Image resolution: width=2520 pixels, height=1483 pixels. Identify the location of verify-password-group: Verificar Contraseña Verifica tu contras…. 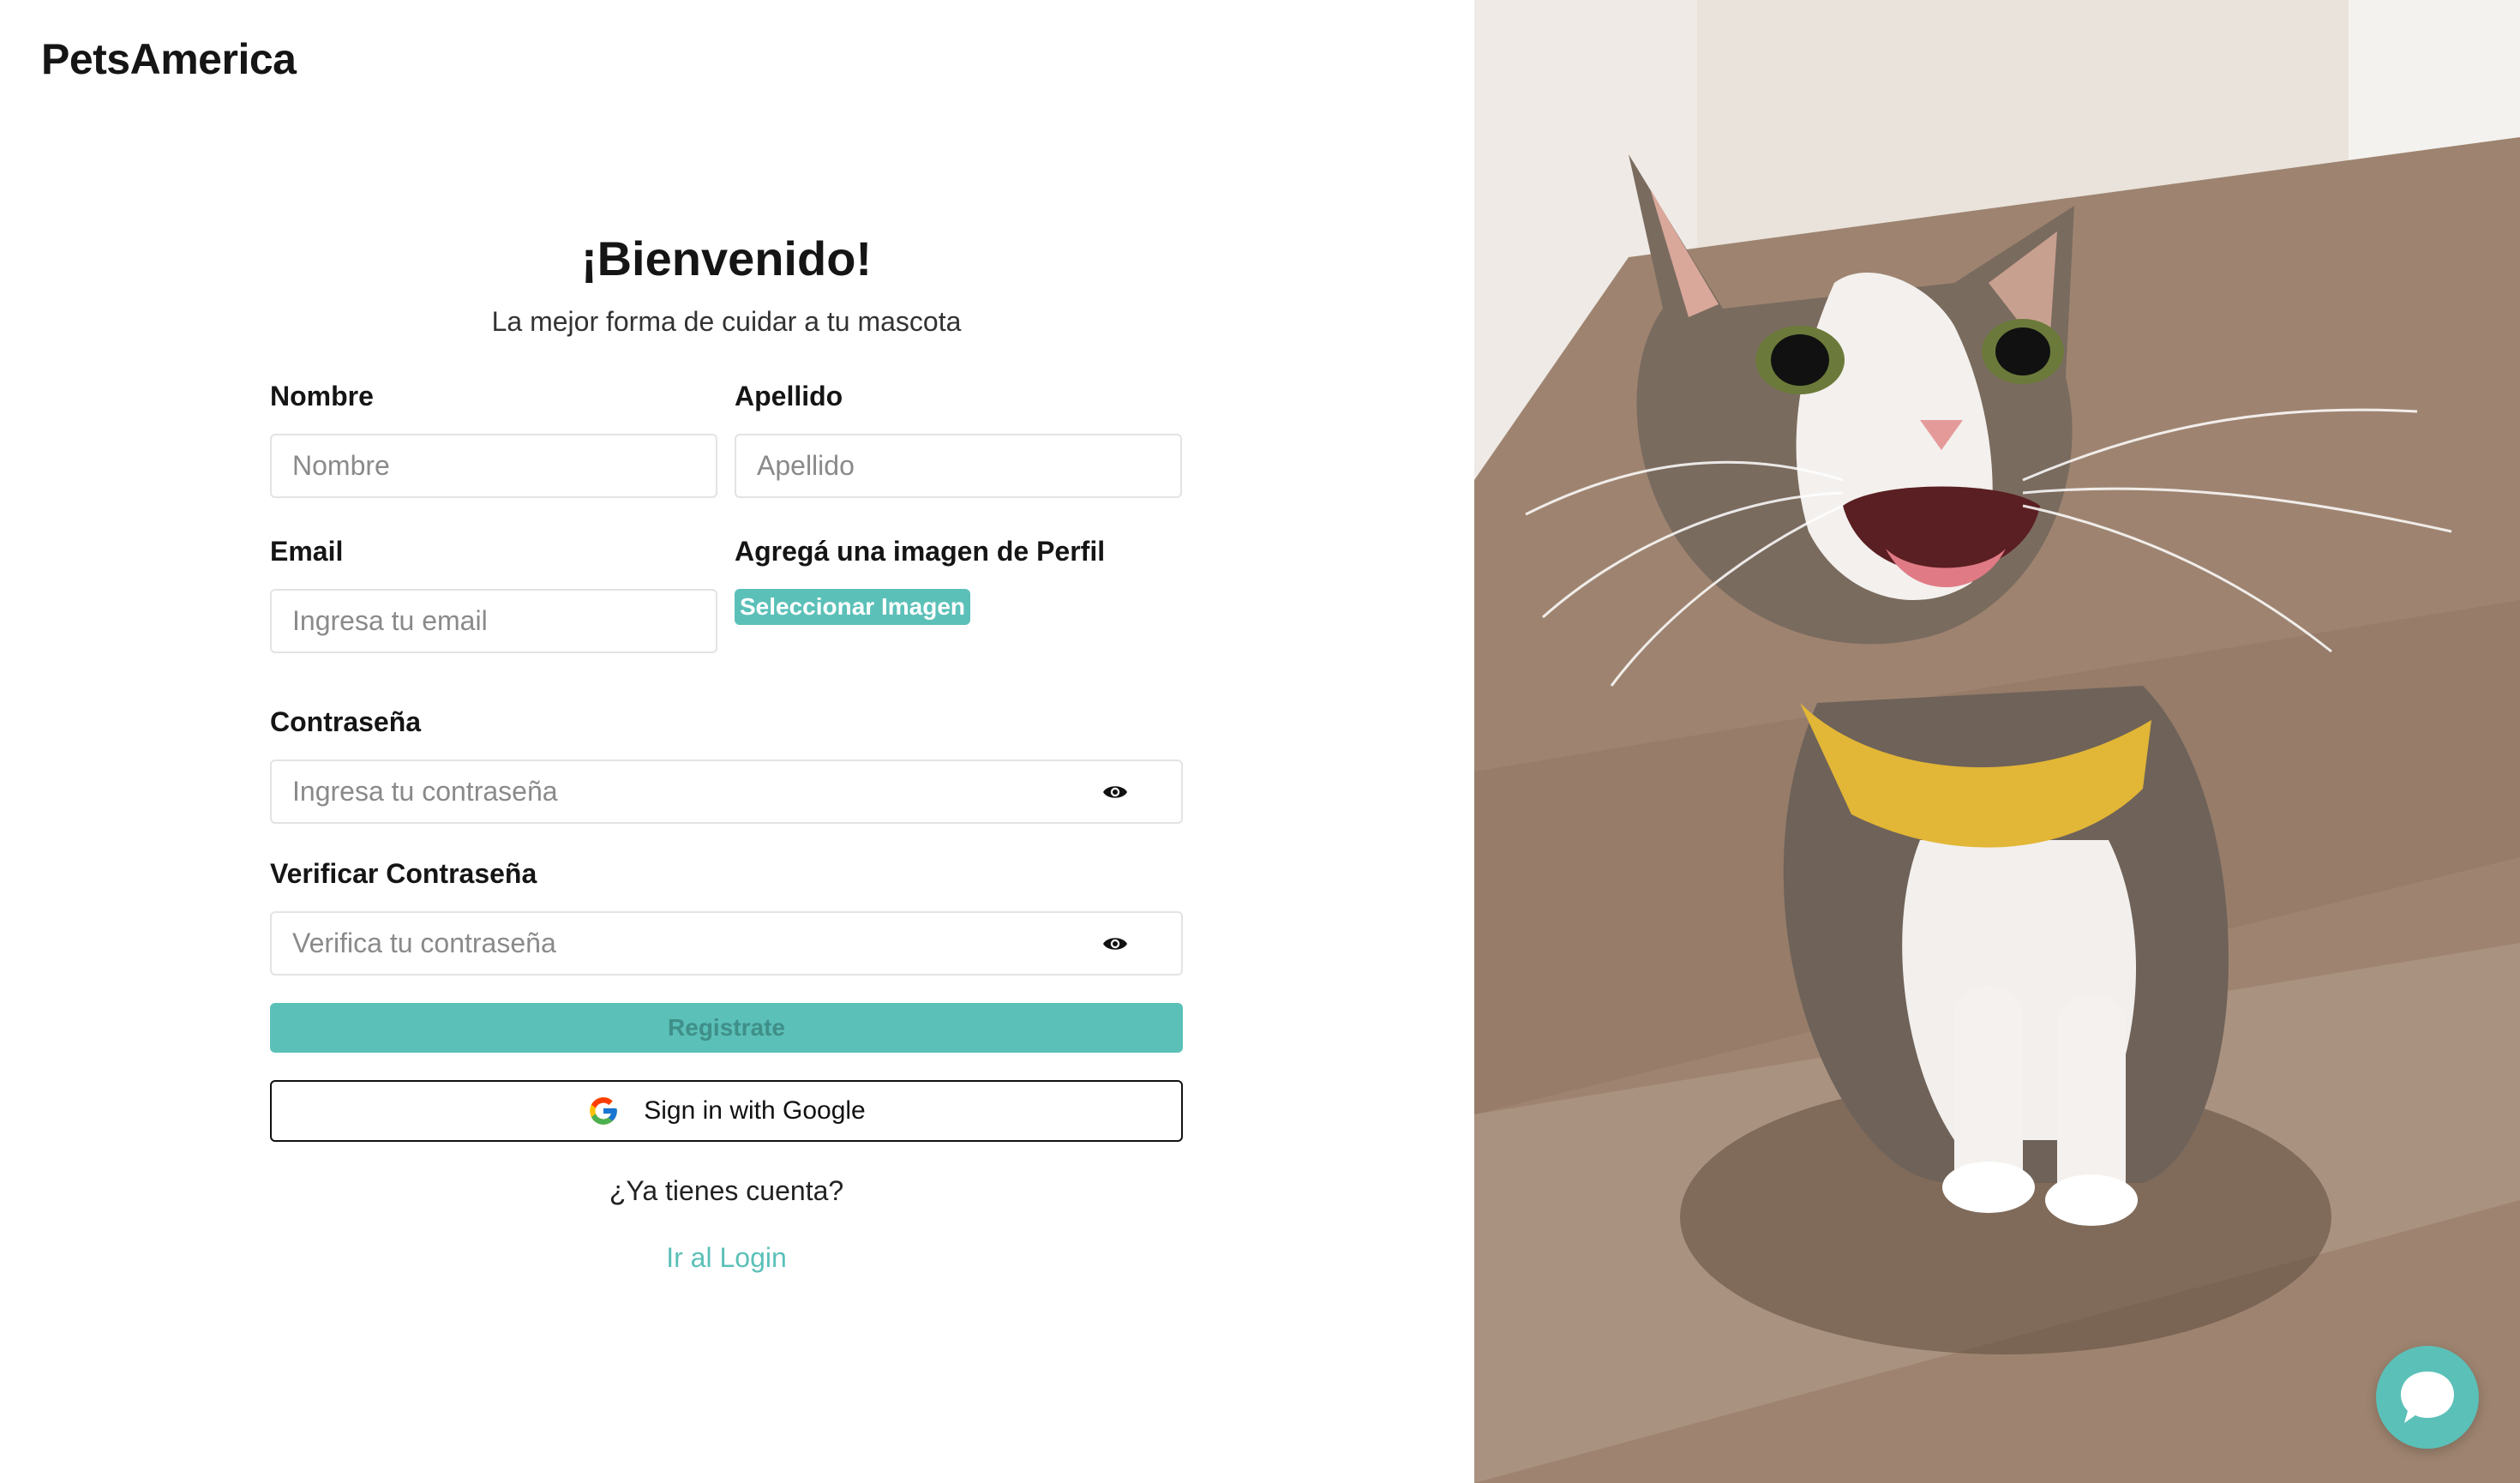
(726, 915).